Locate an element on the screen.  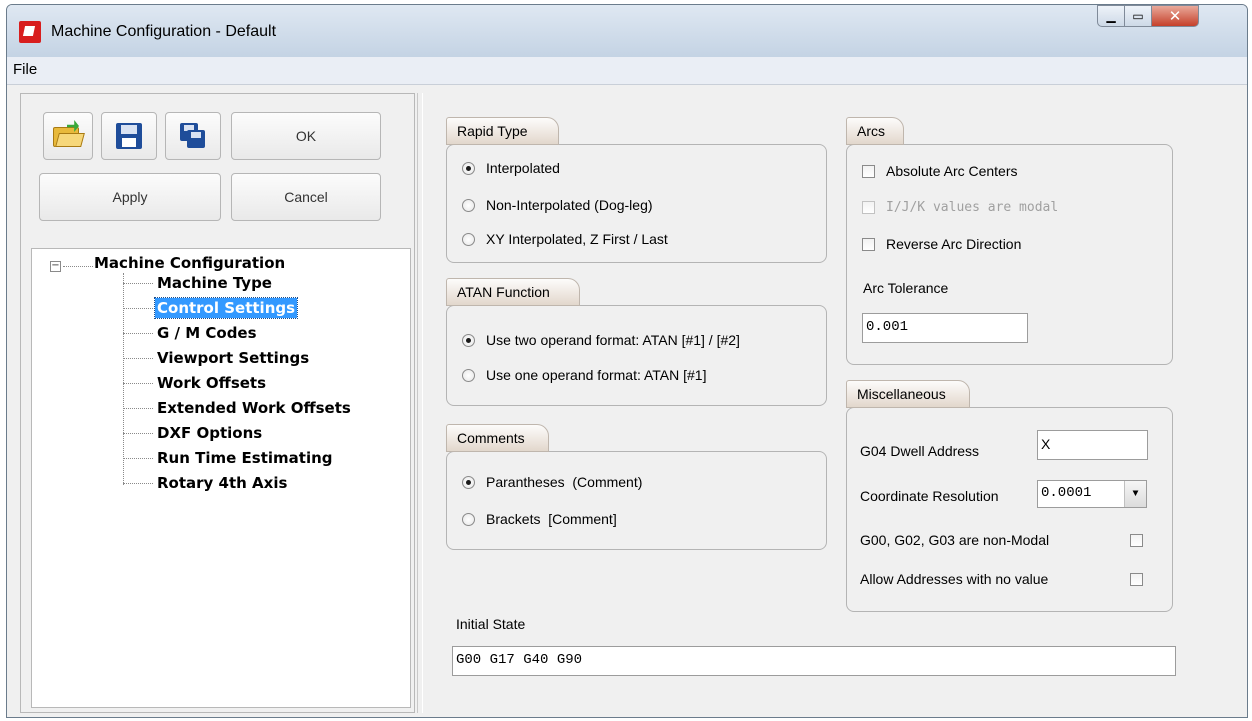
g04-dwell-address-label: G04 Dwell Address is located at coordinates (920, 451).